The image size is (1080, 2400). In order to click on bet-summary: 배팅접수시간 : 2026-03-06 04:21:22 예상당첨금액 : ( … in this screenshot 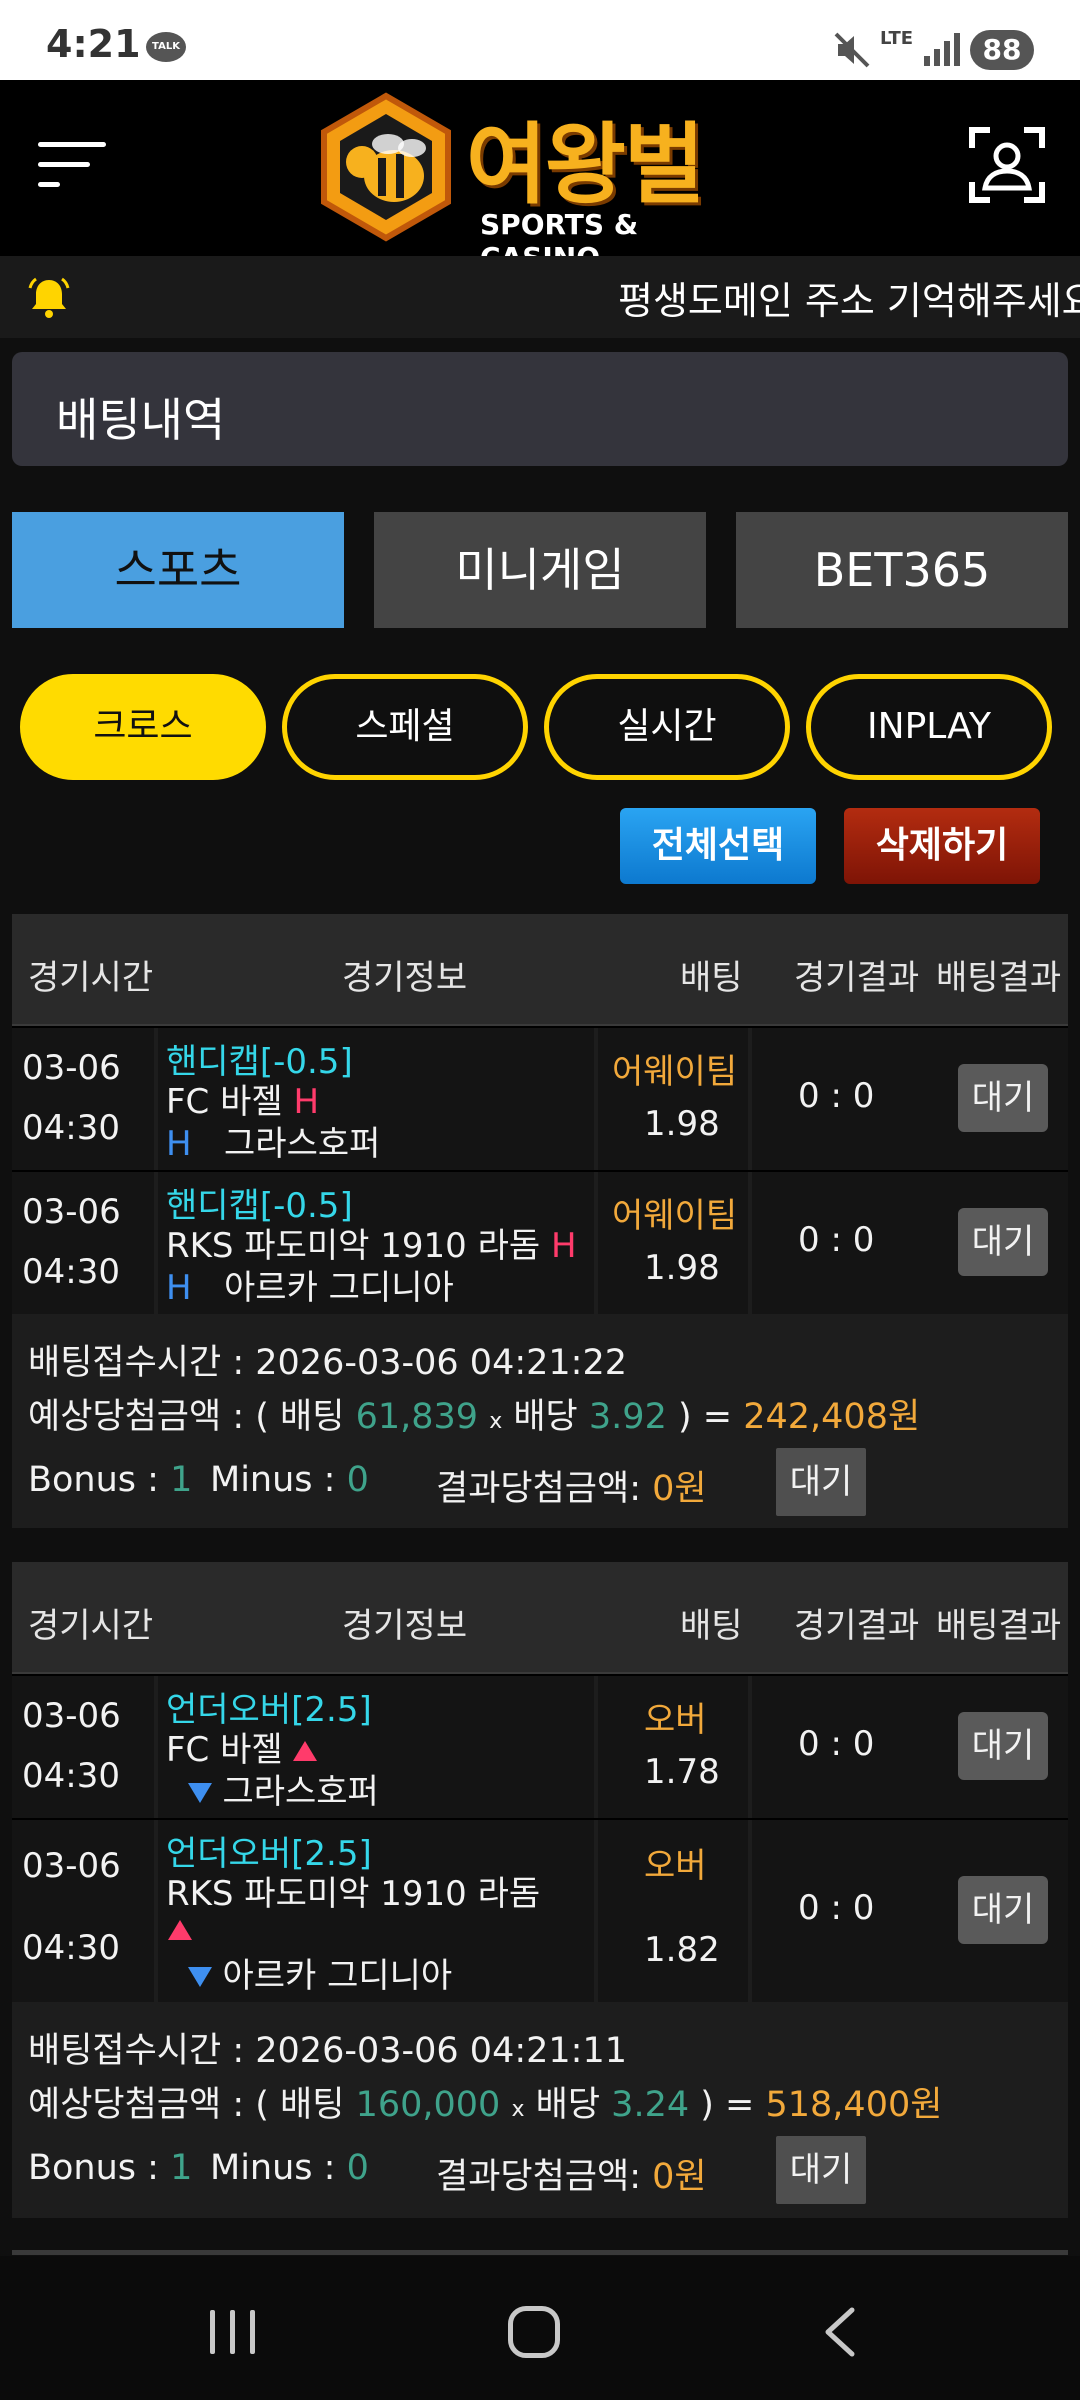, I will do `click(540, 1421)`.